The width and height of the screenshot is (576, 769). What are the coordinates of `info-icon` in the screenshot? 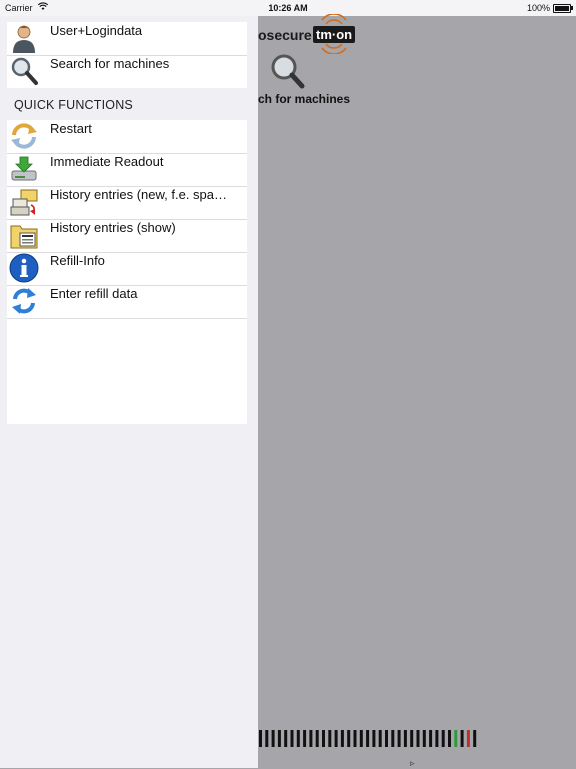 It's located at (24, 268).